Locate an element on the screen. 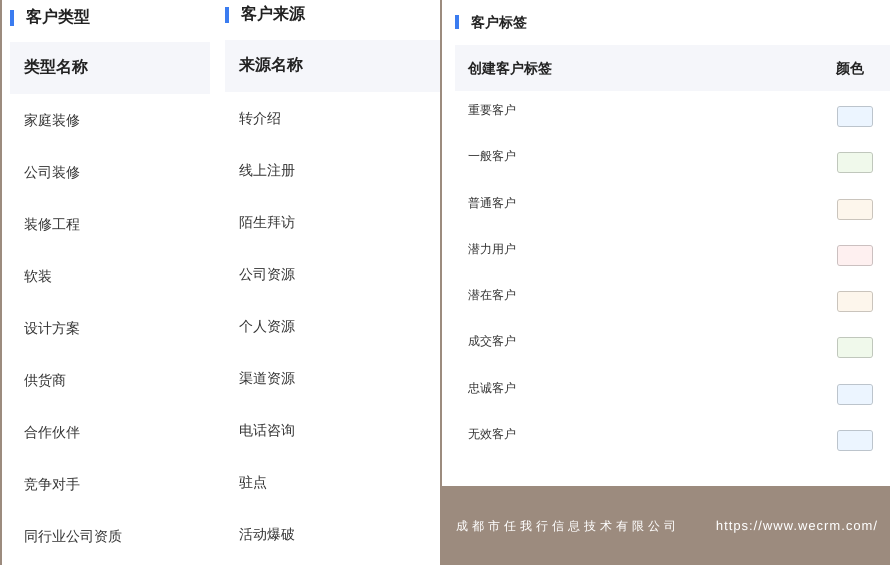 The image size is (890, 565). website-link: https://www.wecrm.com/ is located at coordinates (797, 526).